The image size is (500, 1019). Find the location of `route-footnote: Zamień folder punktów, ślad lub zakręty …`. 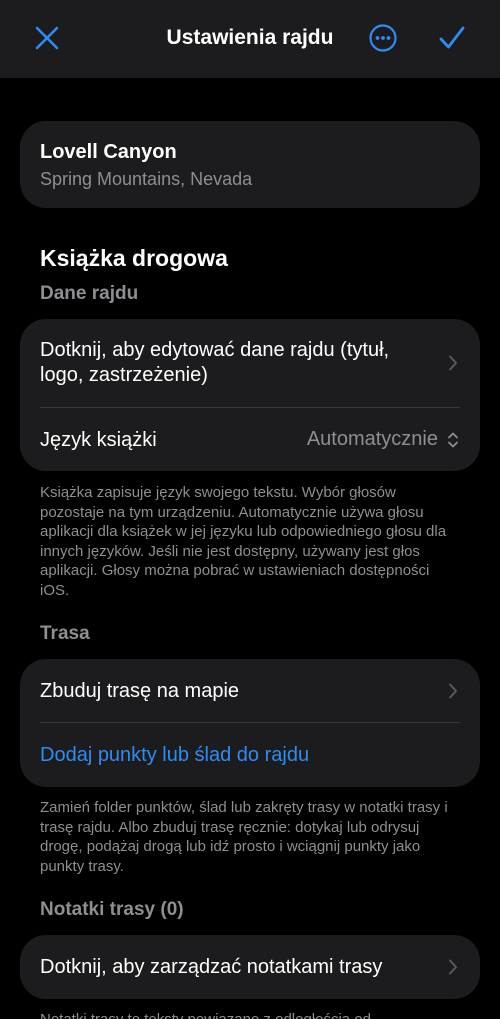

route-footnote: Zamień folder punktów, ślad lub zakręty … is located at coordinates (244, 837).